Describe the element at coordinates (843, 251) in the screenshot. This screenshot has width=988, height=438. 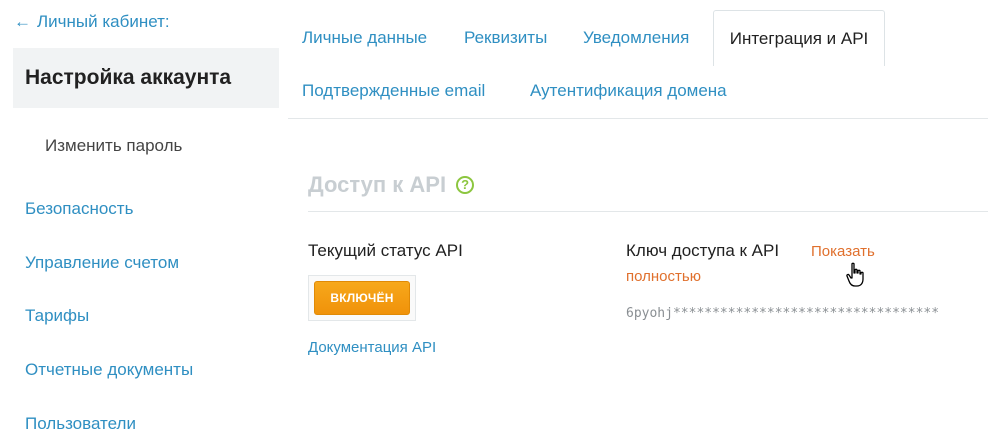
I see `show-full-key-link: Показать` at that location.